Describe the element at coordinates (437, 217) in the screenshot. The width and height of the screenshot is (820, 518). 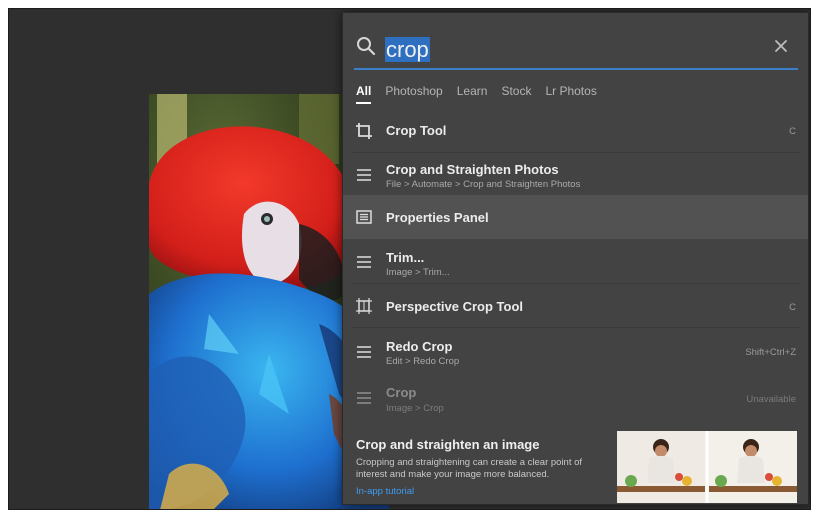
I see `result-title: Properties Panel` at that location.